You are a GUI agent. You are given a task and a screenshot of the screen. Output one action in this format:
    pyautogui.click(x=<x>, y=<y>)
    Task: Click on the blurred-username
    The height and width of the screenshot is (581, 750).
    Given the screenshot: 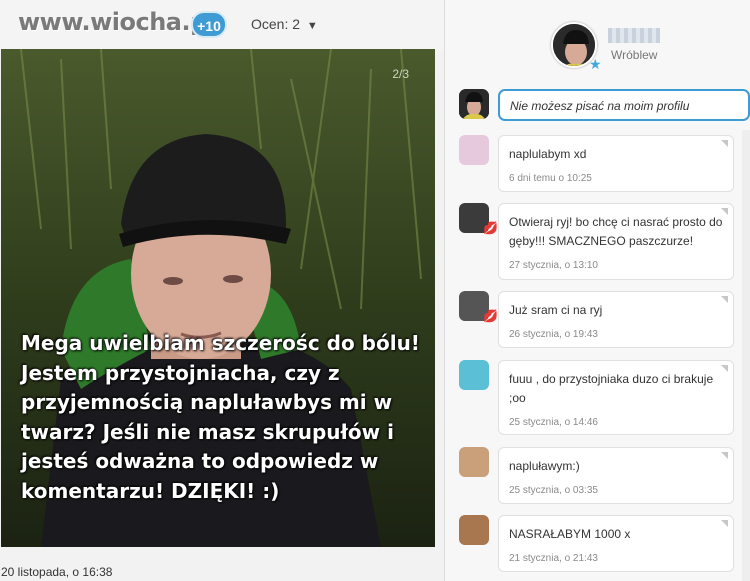 What is the action you would take?
    pyautogui.click(x=634, y=35)
    